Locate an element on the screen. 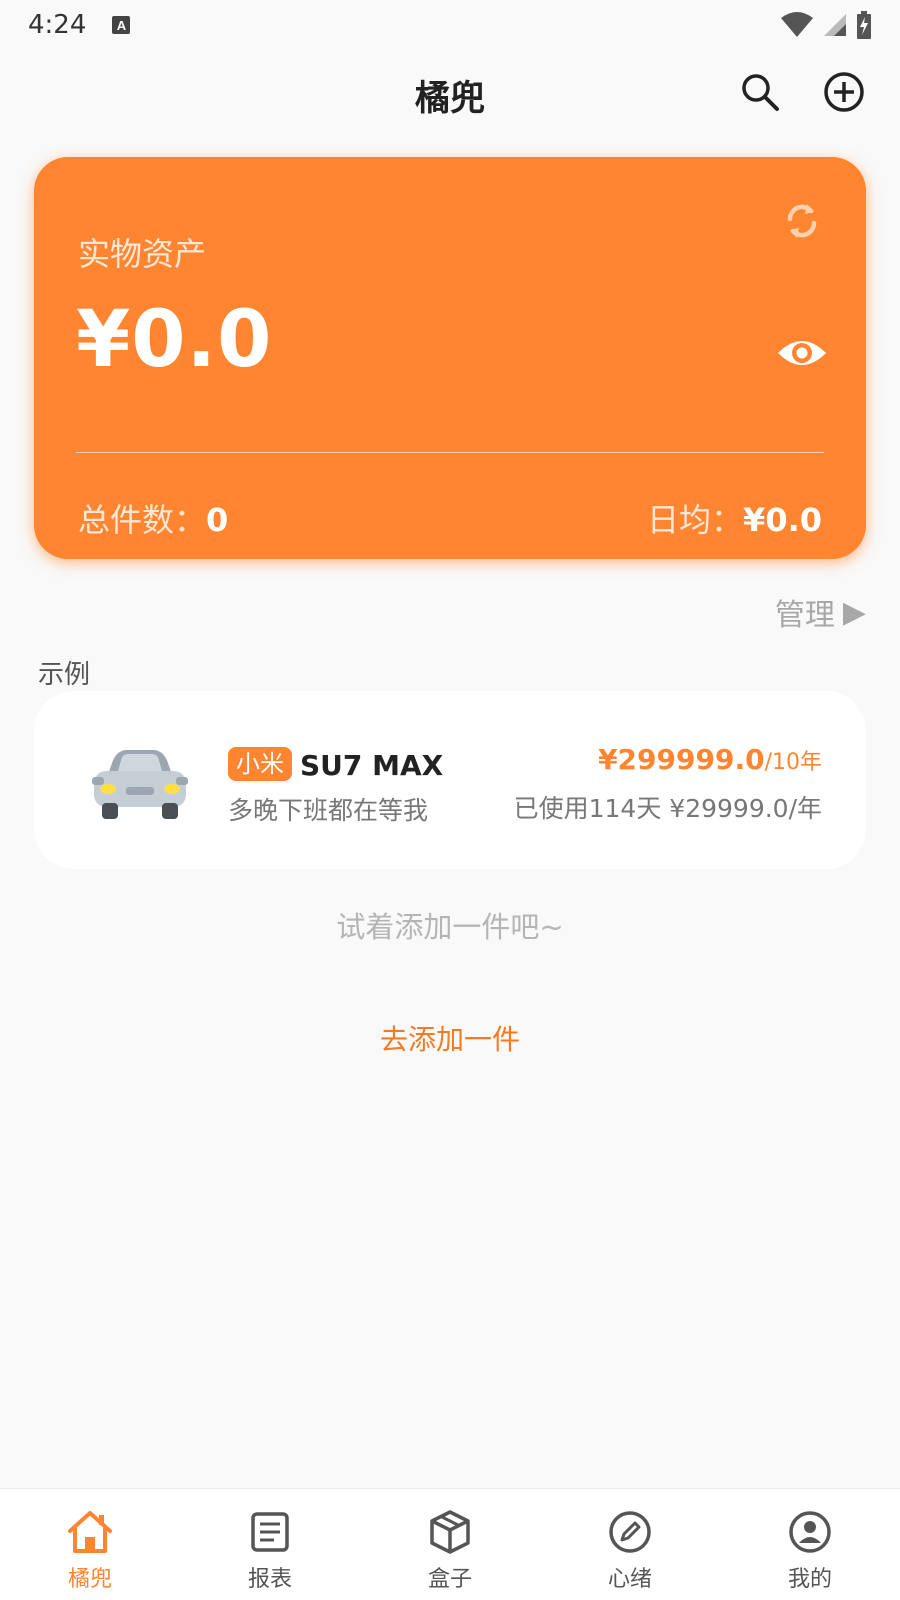 The image size is (900, 1600). brand-tag: 小米 is located at coordinates (260, 764).